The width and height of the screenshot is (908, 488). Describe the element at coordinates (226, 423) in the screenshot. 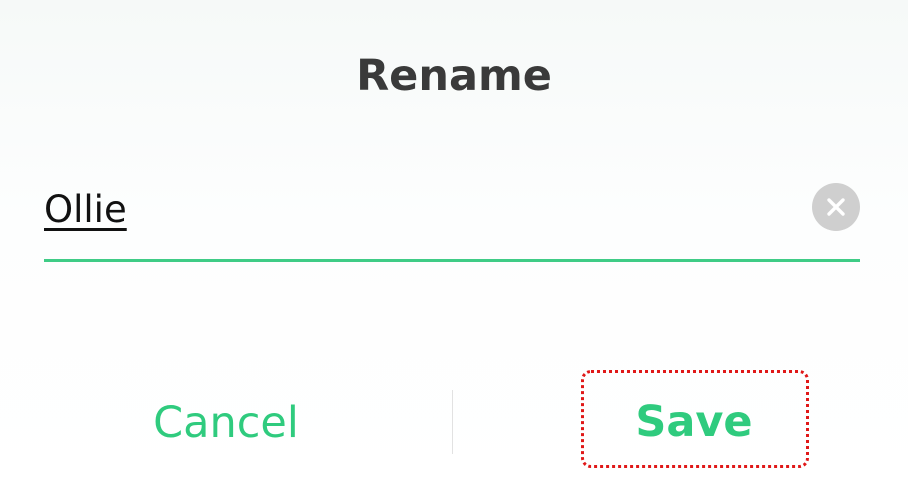

I see `cancel-button: Cancel` at that location.